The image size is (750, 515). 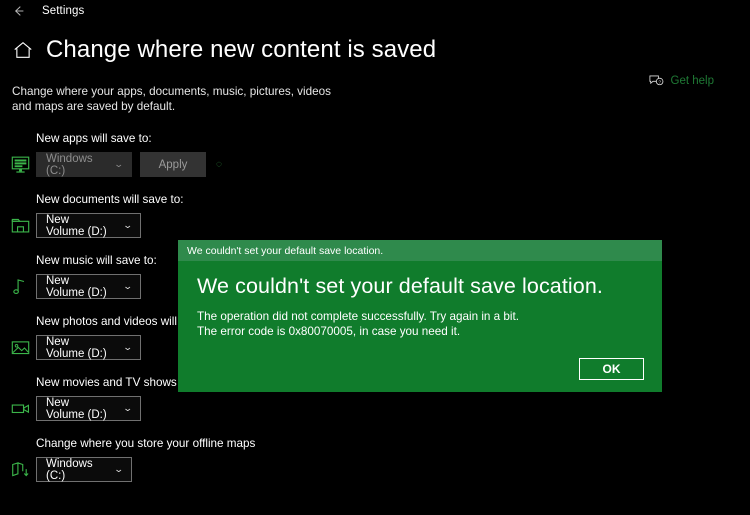 I want to click on ok-button: OK, so click(x=611, y=369).